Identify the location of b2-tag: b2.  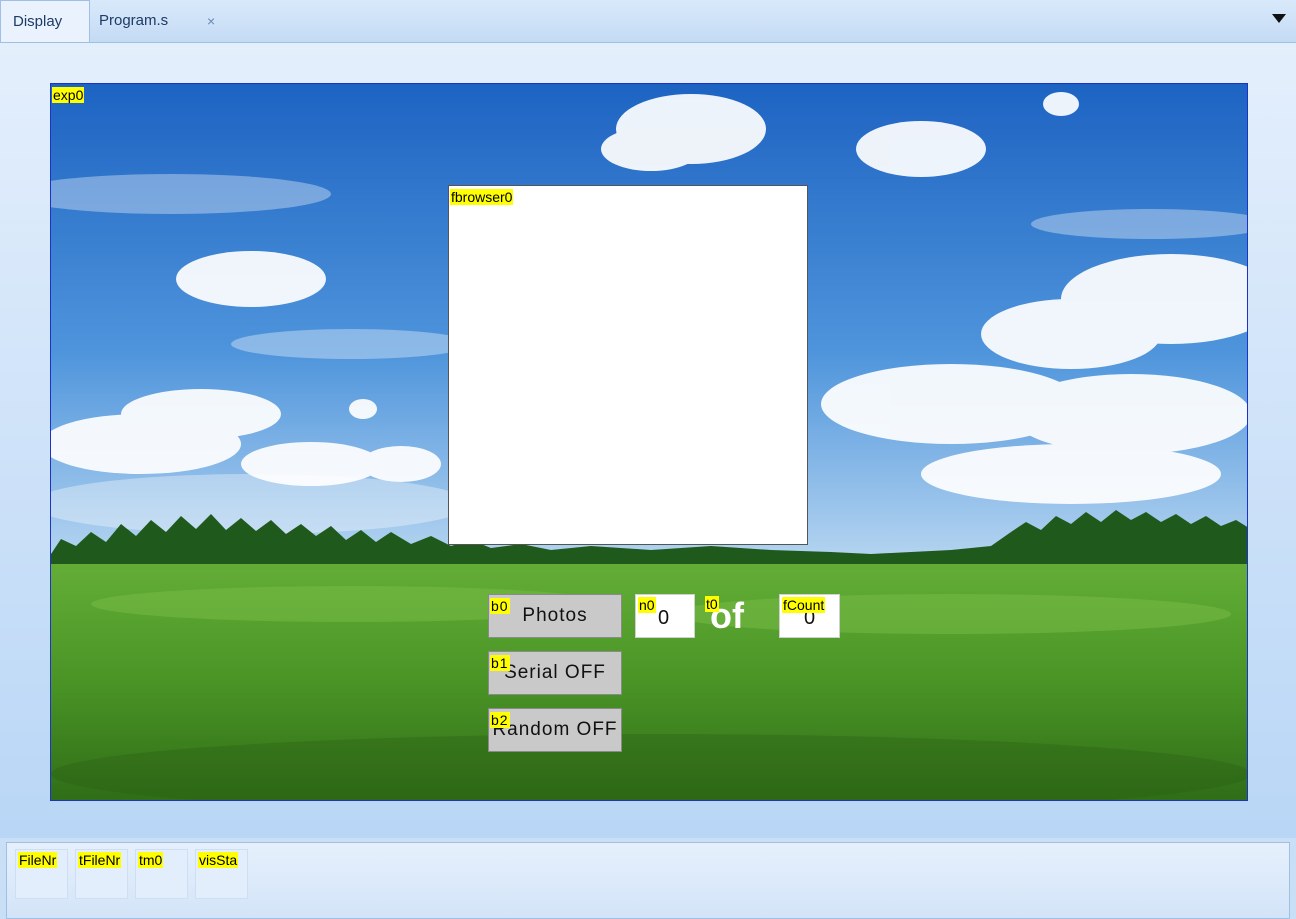
(500, 720).